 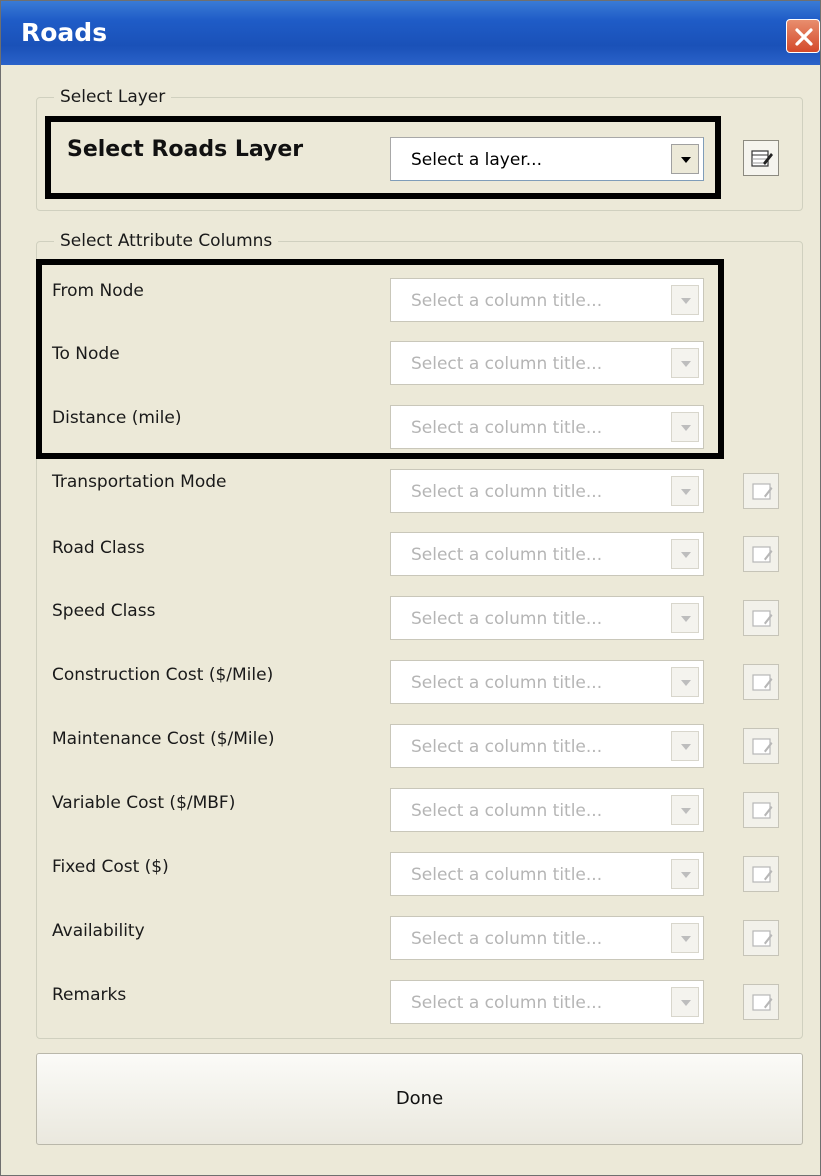 I want to click on variable-cost-edit-button, so click(x=761, y=810).